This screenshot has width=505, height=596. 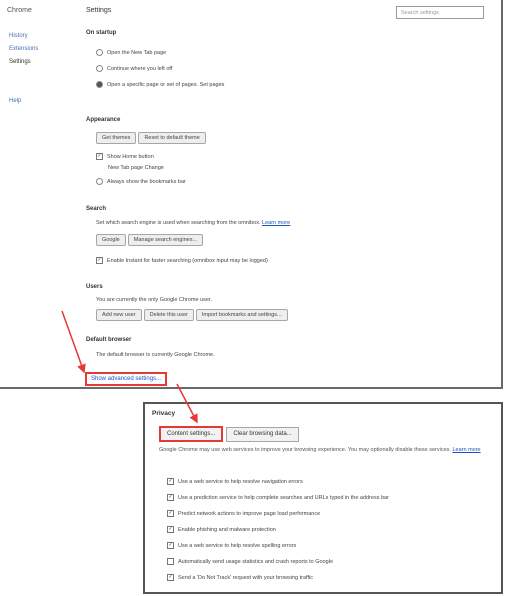 I want to click on sidebar-item-history: History, so click(x=18, y=36).